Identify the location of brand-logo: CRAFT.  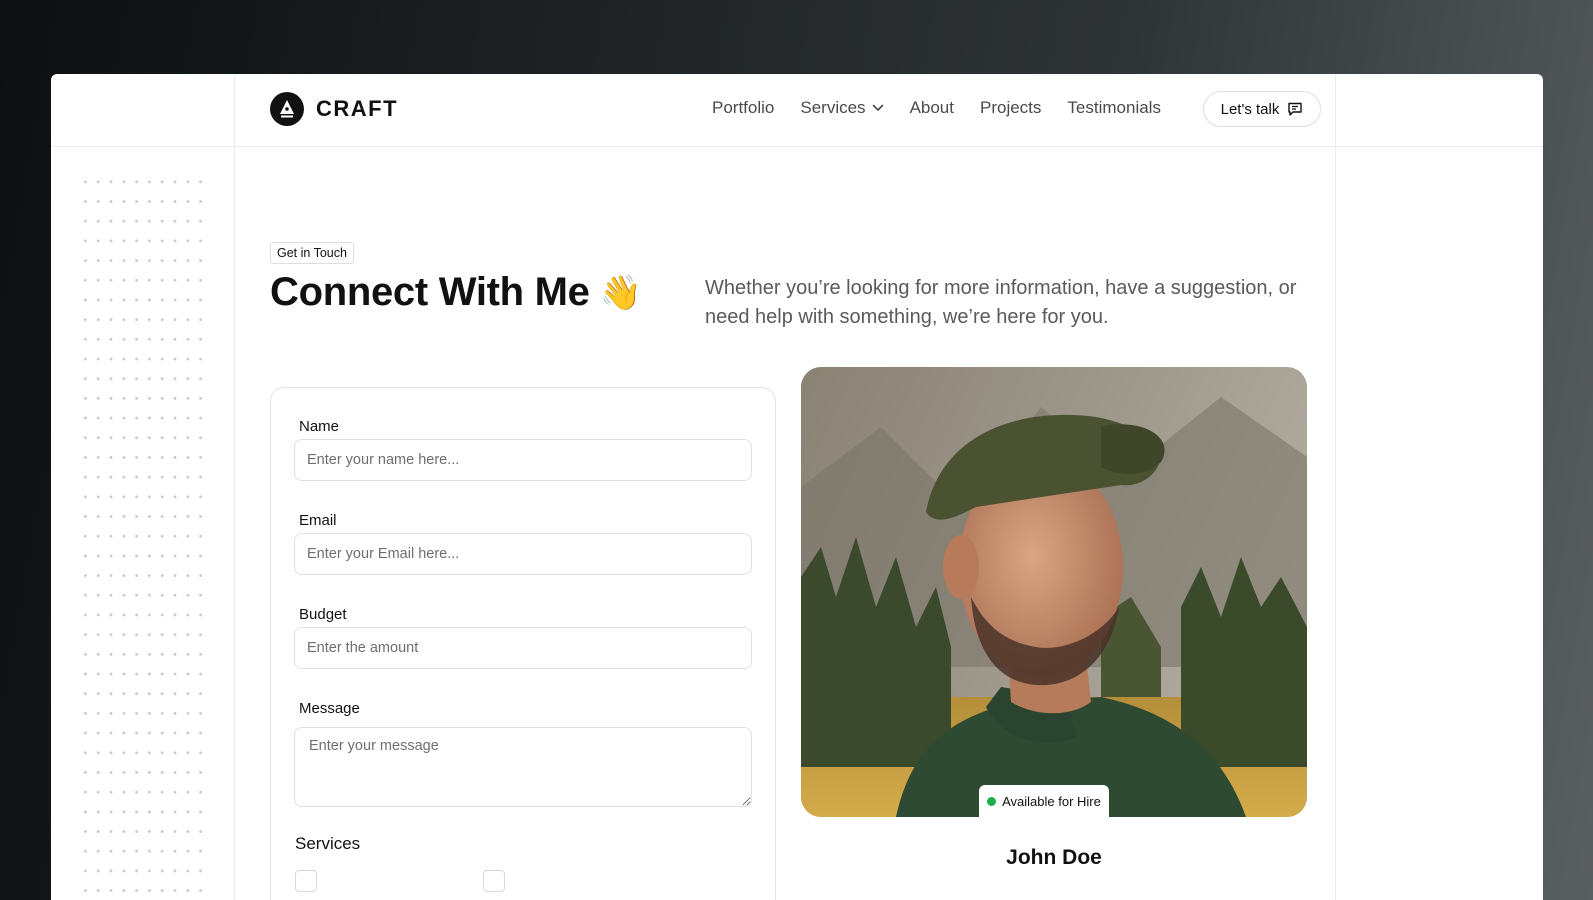
(334, 109).